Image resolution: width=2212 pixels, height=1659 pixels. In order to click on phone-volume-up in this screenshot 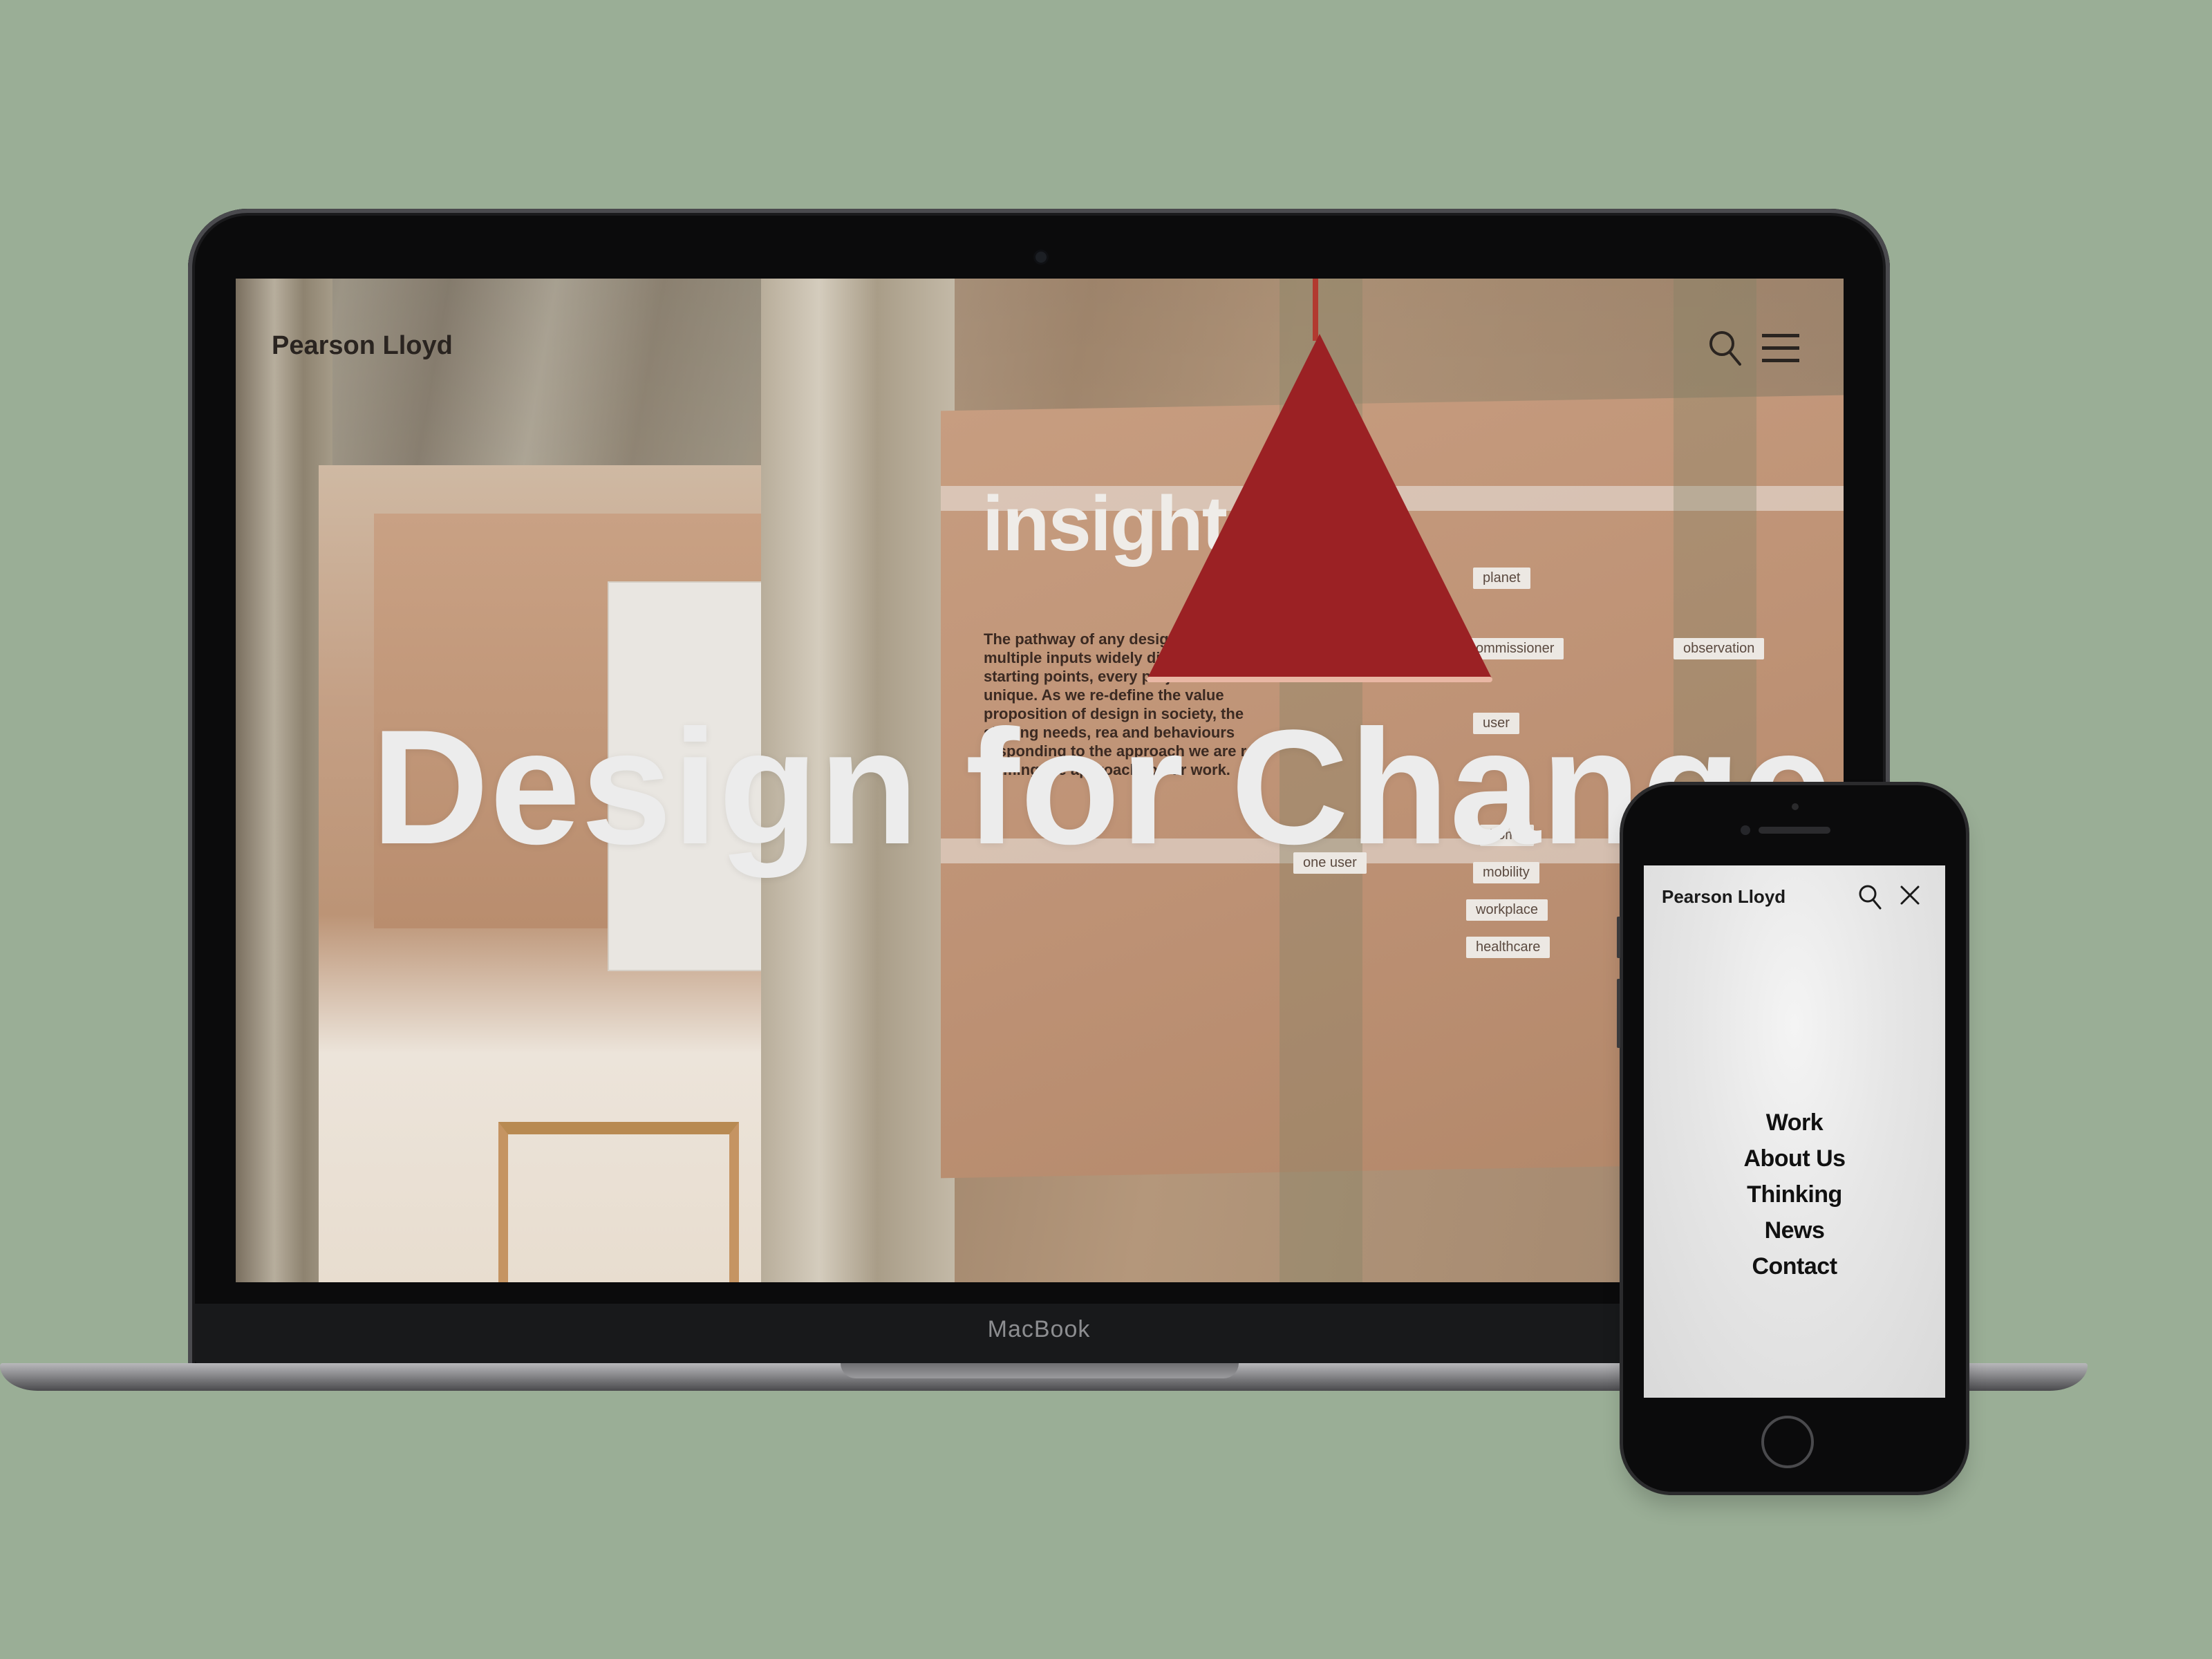, I will do `click(1619, 1013)`.